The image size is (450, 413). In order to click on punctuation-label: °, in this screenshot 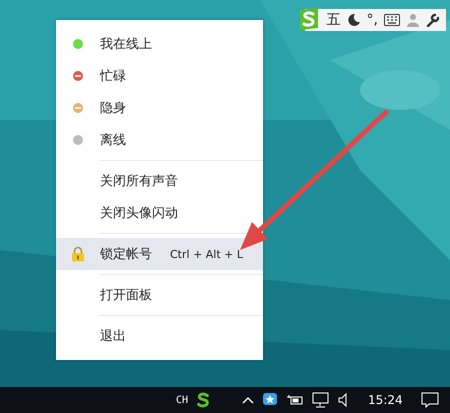, I will do `click(372, 20)`.